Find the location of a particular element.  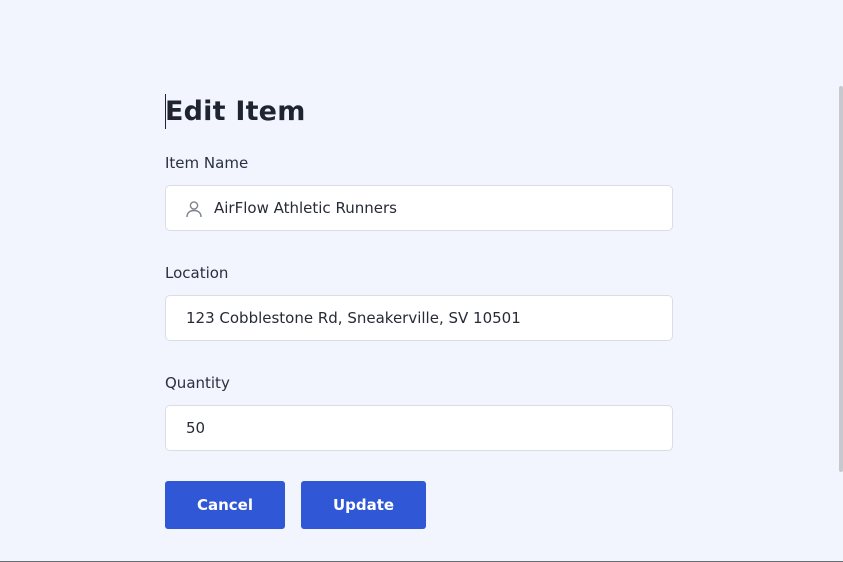

quantity-label: Quantity is located at coordinates (197, 383).